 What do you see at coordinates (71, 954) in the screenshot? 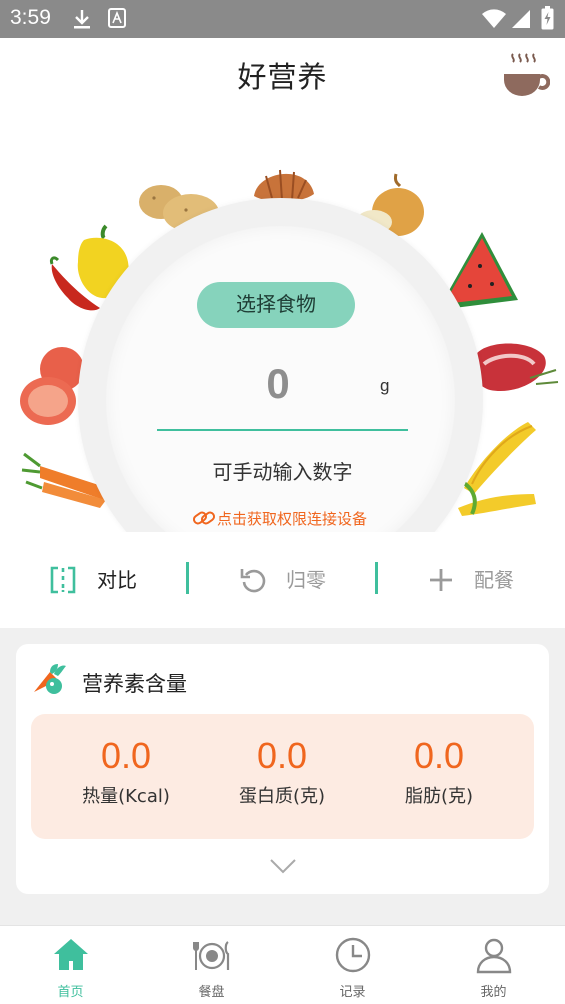
I see `home-icon` at bounding box center [71, 954].